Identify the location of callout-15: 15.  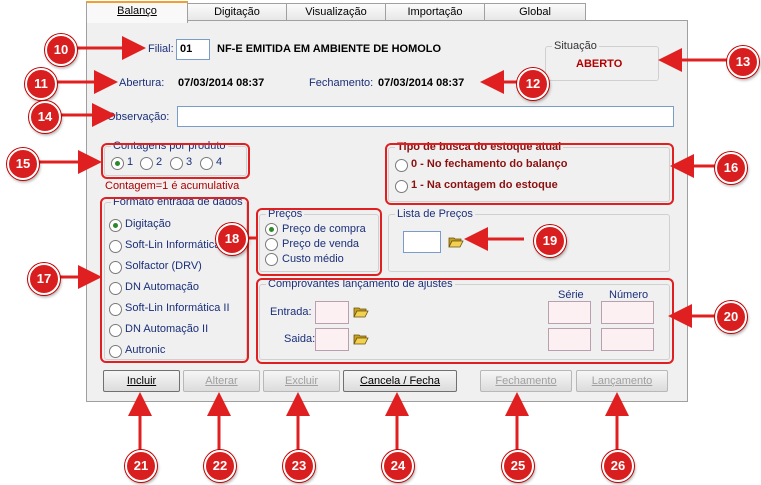
(23, 164).